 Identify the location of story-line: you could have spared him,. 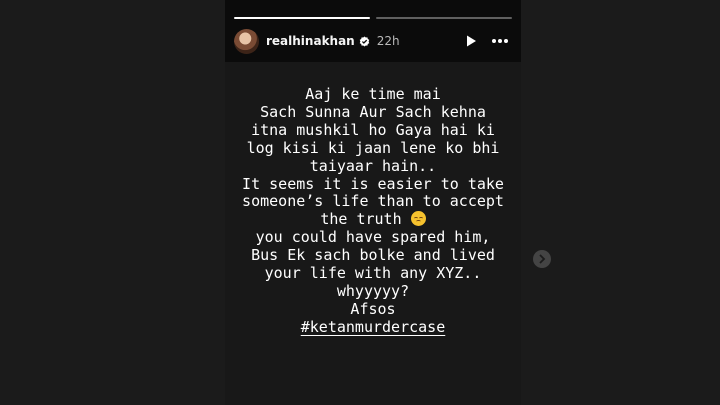
(373, 237).